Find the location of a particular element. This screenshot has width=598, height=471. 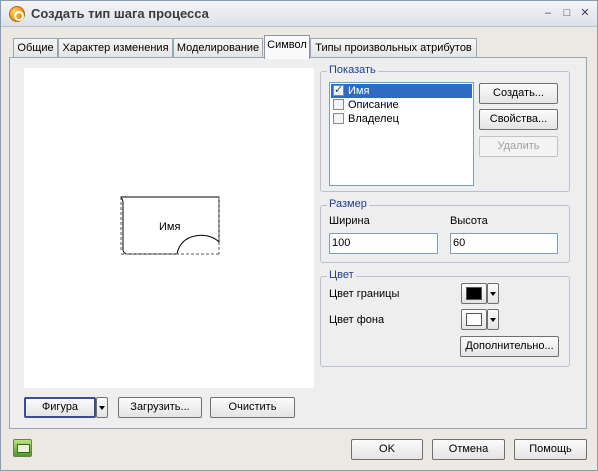

color-group-title: Цвет is located at coordinates (341, 275).